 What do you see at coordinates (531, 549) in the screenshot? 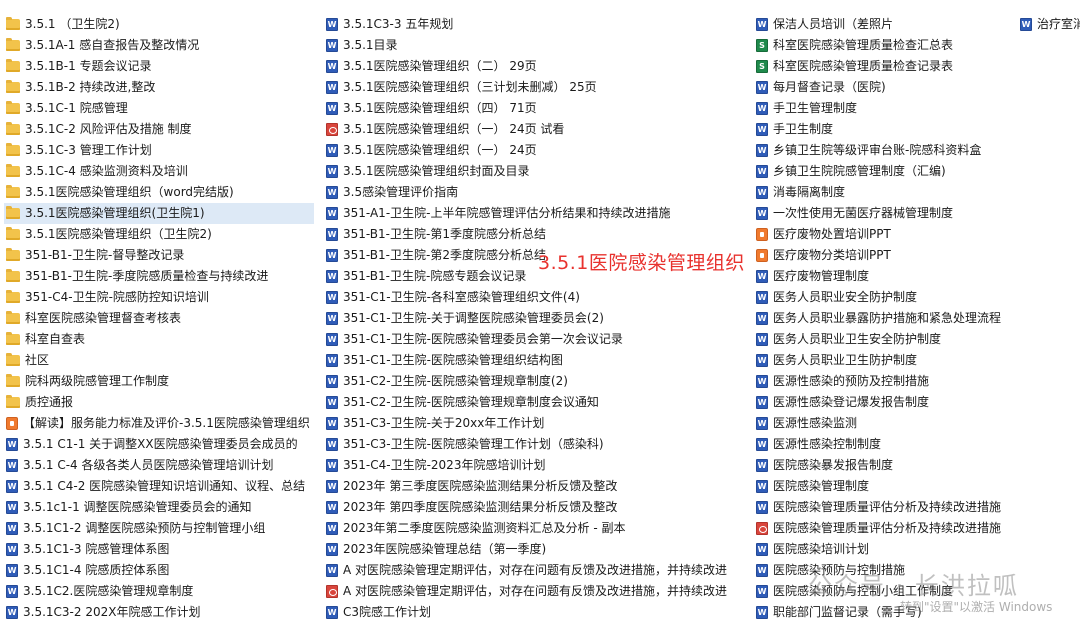
I see `file-item: 2023年医院感染管理总结（第一季度)` at bounding box center [531, 549].